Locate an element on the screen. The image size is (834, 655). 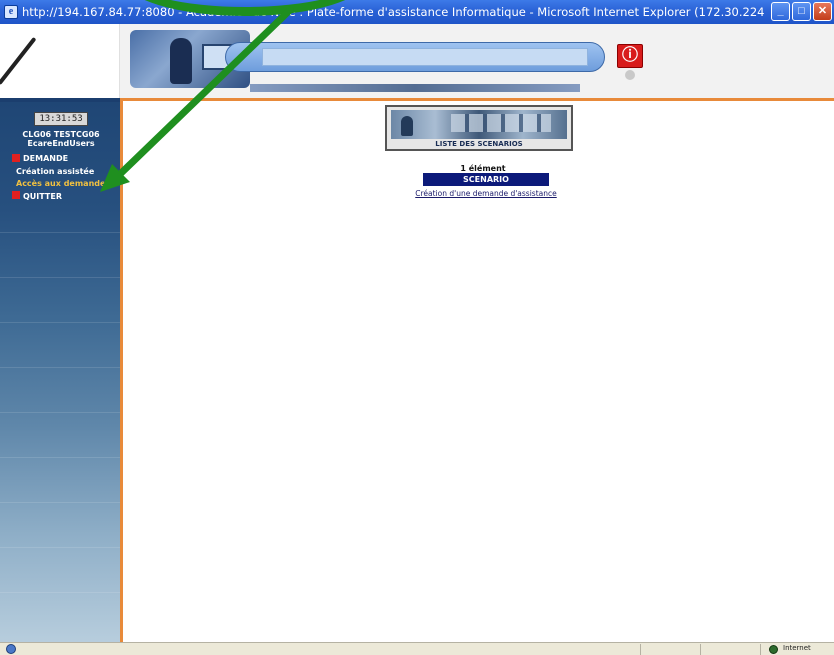
logo-slash-icon is located at coordinates (18, 61).